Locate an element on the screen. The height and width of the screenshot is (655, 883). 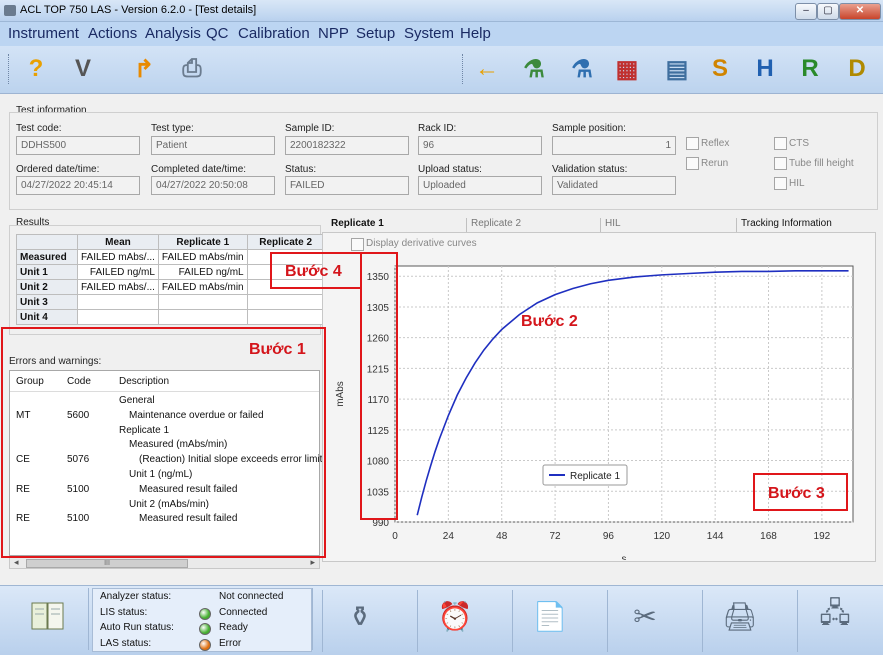
menu-system: System is located at coordinates (429, 33).